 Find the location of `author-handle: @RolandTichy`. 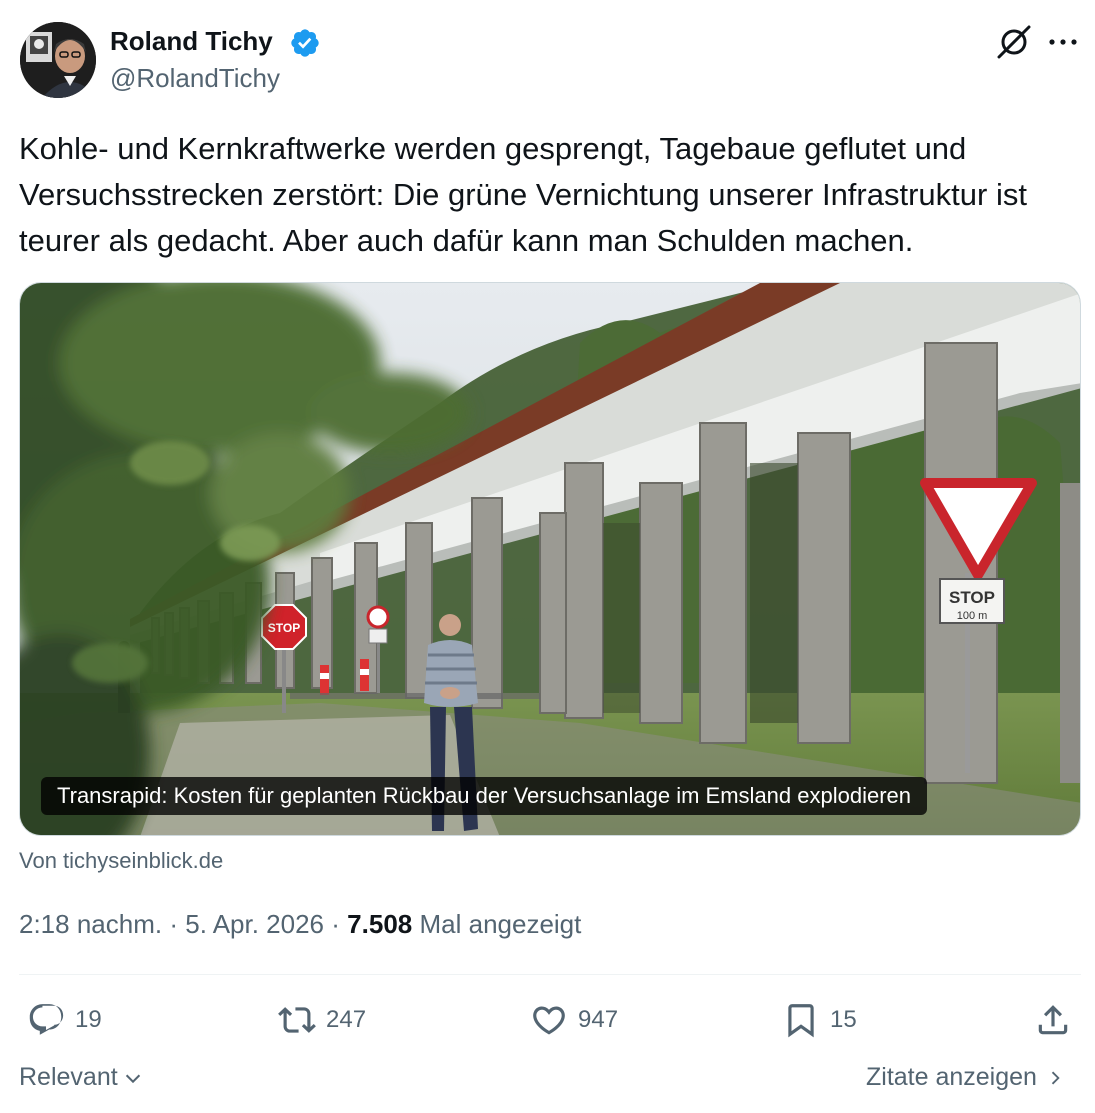

author-handle: @RolandTichy is located at coordinates (195, 78).